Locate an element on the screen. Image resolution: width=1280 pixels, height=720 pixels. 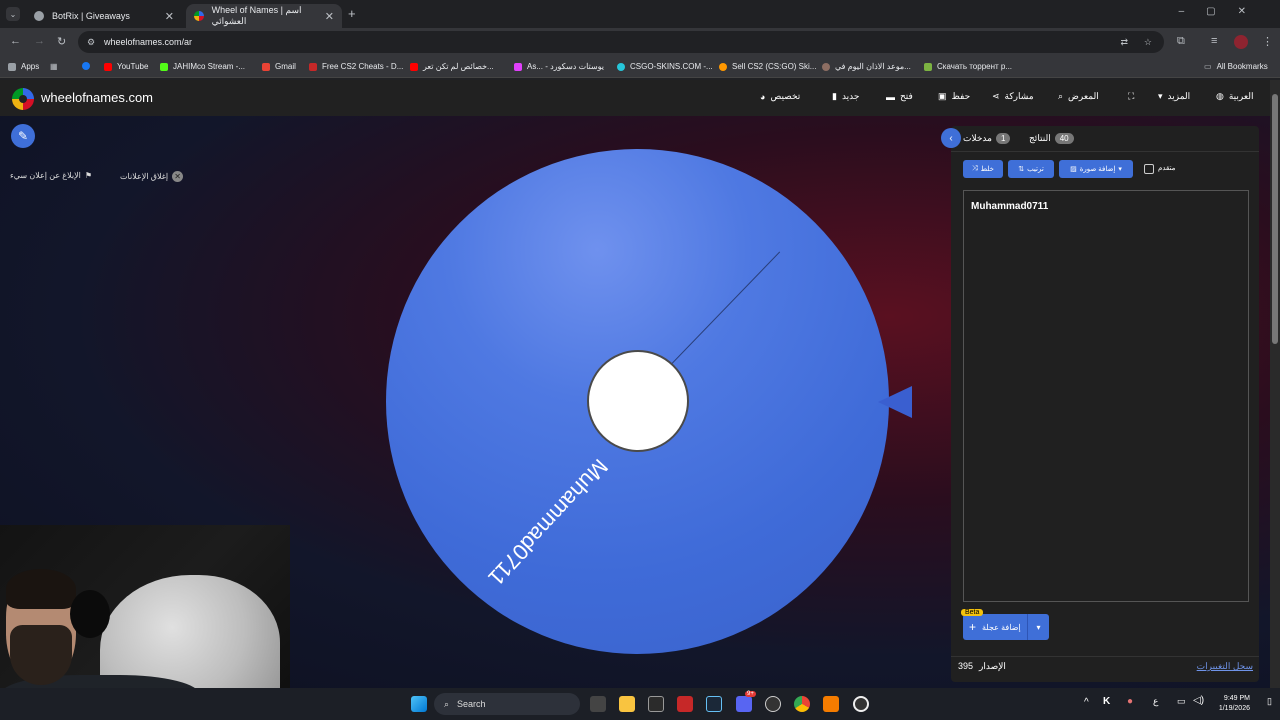
save-button: ▣ حفظ is located at coordinates (954, 96).